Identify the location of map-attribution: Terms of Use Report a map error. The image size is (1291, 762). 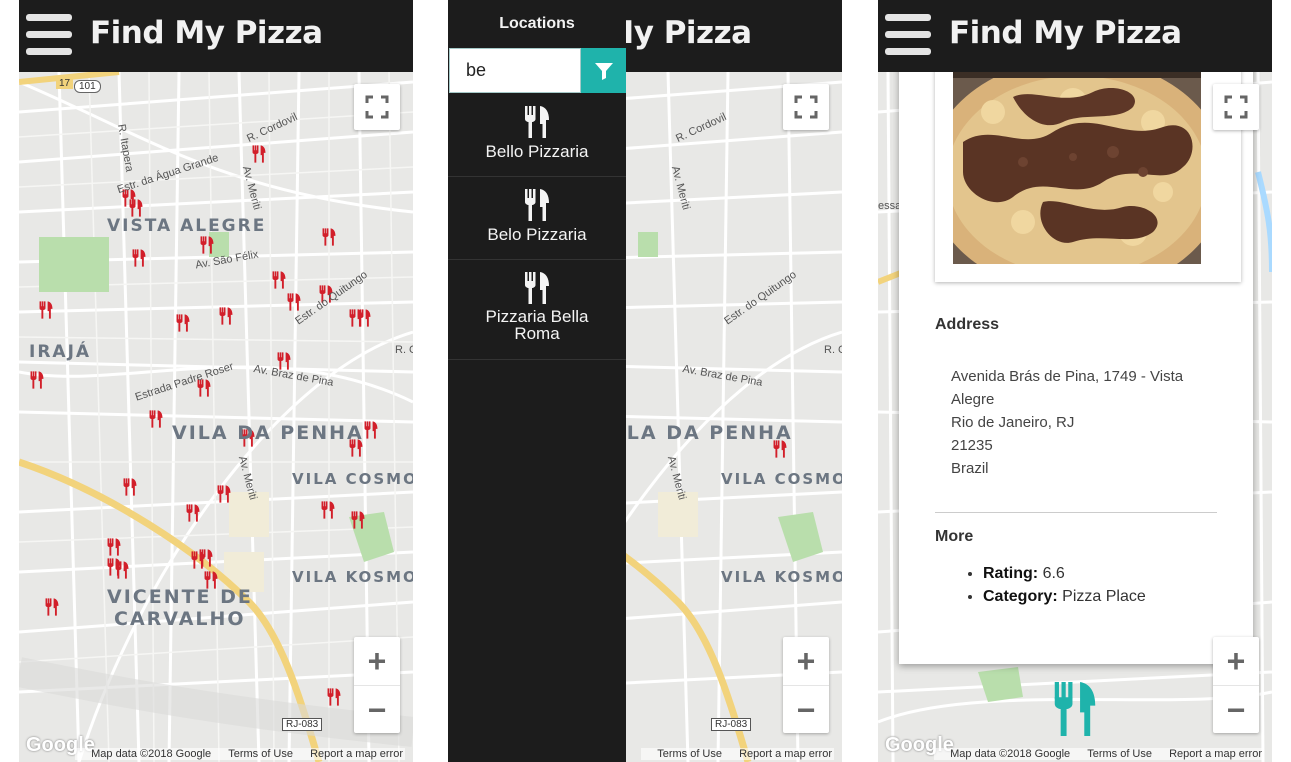
(737, 754).